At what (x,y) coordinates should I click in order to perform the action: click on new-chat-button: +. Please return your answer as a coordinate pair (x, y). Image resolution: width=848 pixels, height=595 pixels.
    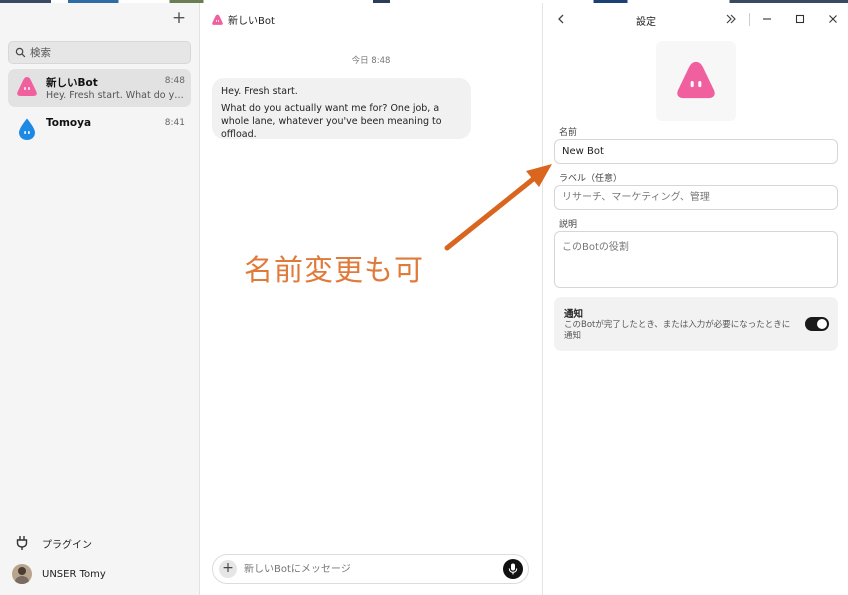
    Looking at the image, I should click on (179, 18).